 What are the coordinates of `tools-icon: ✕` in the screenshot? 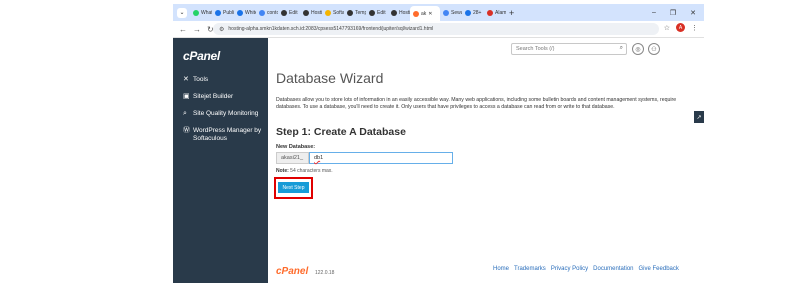 It's located at (186, 79).